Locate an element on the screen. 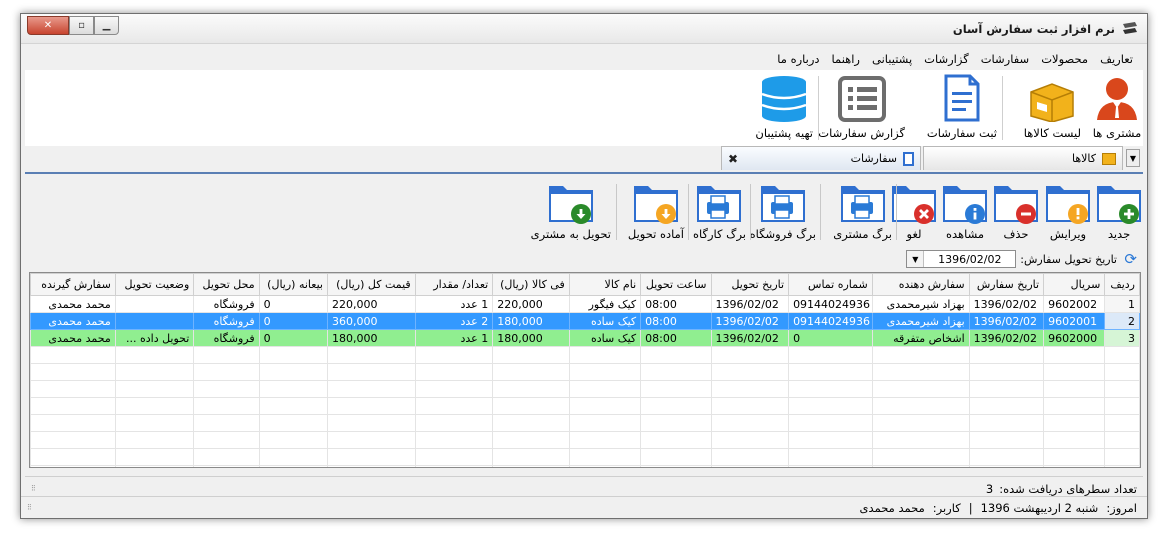 This screenshot has height=539, width=1163. column-header: بیعانه (ریال) is located at coordinates (293, 284).